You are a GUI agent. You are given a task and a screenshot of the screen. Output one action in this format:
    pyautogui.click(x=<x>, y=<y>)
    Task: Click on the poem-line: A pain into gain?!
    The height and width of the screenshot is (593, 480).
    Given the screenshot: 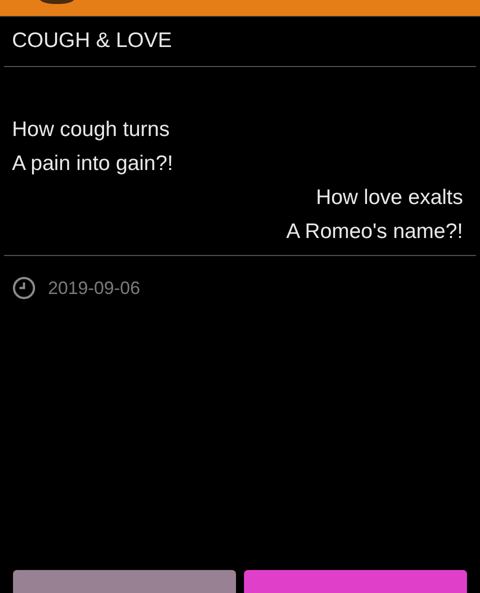 What is the action you would take?
    pyautogui.click(x=93, y=163)
    